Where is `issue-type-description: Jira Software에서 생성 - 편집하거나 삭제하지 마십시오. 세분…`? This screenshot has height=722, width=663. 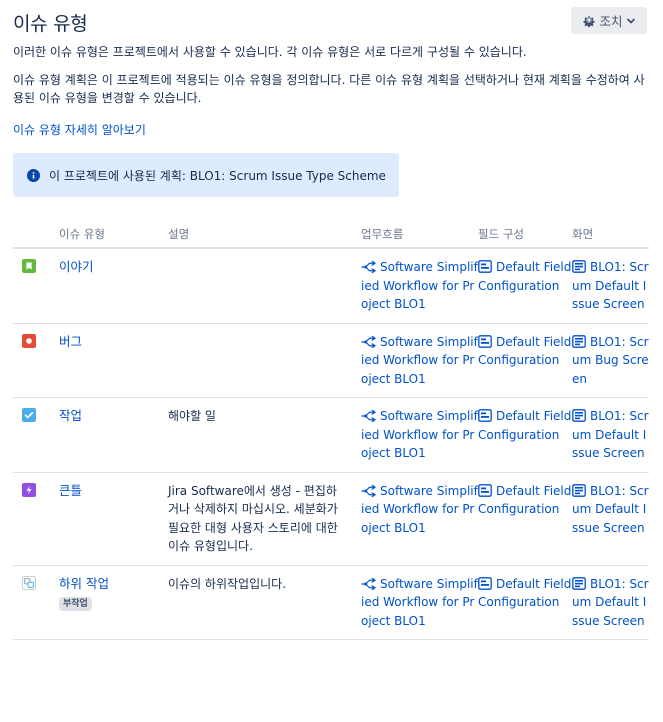 issue-type-description: Jira Software에서 생성 - 편집하거나 삭제하지 마십시오. 세분… is located at coordinates (264, 519).